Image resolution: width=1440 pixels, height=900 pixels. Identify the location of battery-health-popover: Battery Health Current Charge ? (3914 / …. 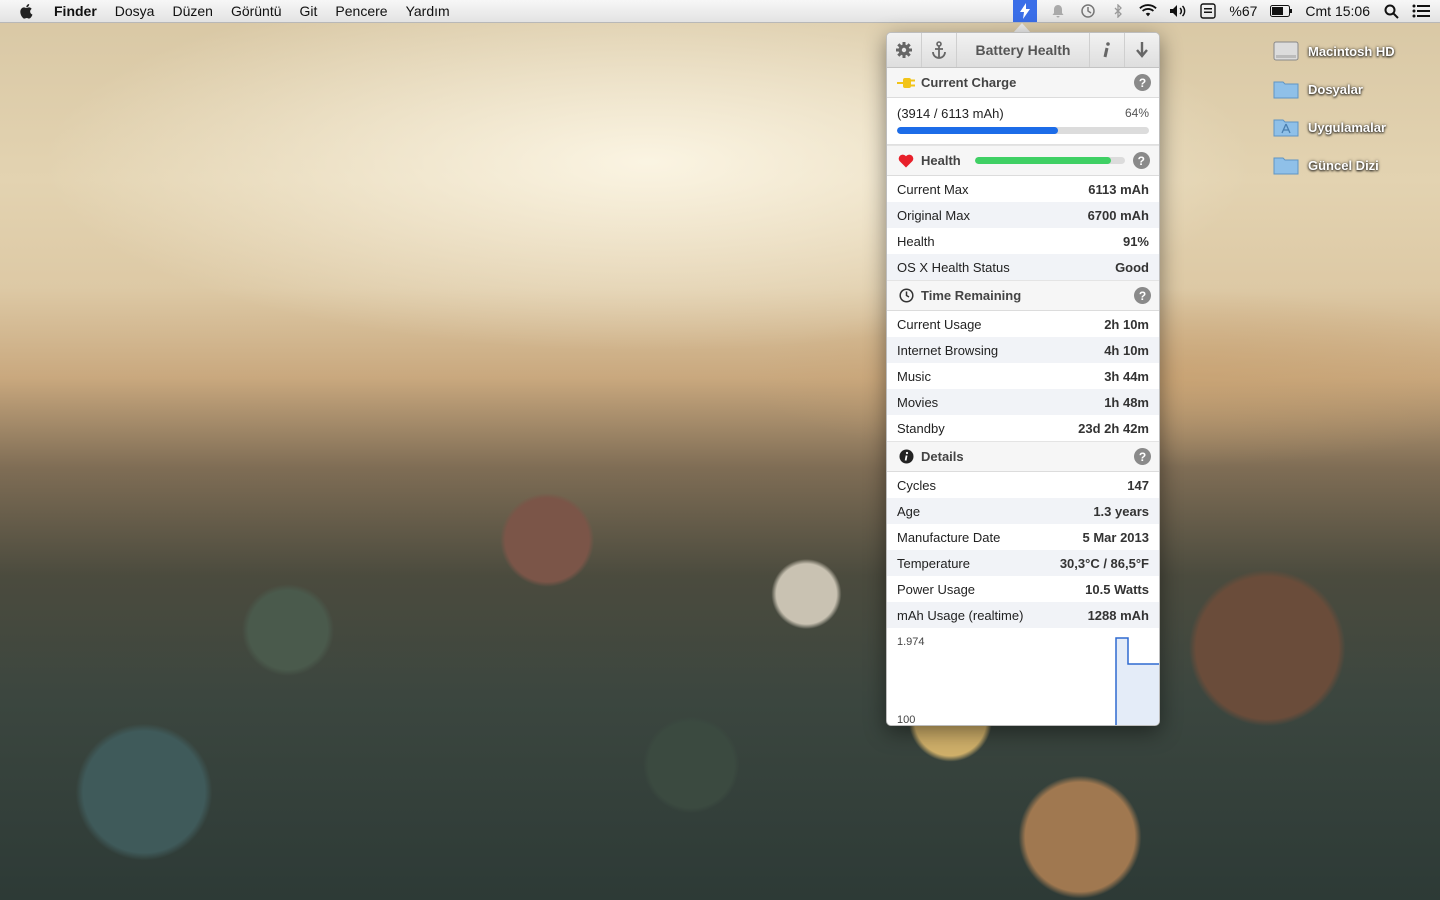
(1023, 379).